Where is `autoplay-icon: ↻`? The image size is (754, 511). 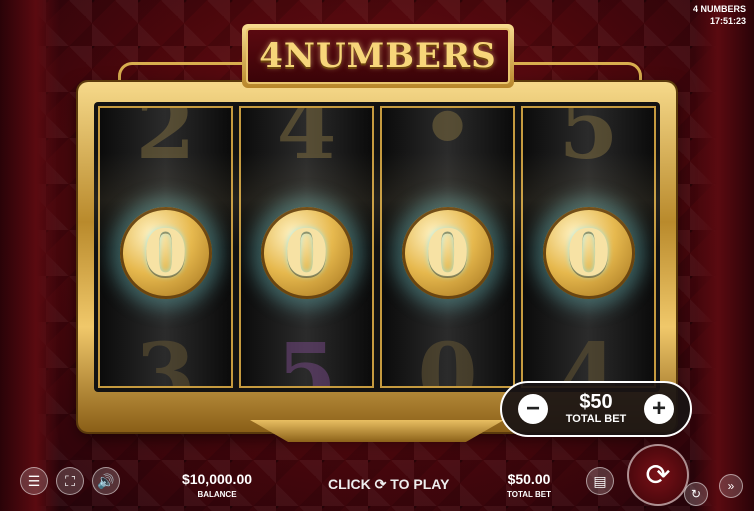 autoplay-icon: ↻ is located at coordinates (696, 494).